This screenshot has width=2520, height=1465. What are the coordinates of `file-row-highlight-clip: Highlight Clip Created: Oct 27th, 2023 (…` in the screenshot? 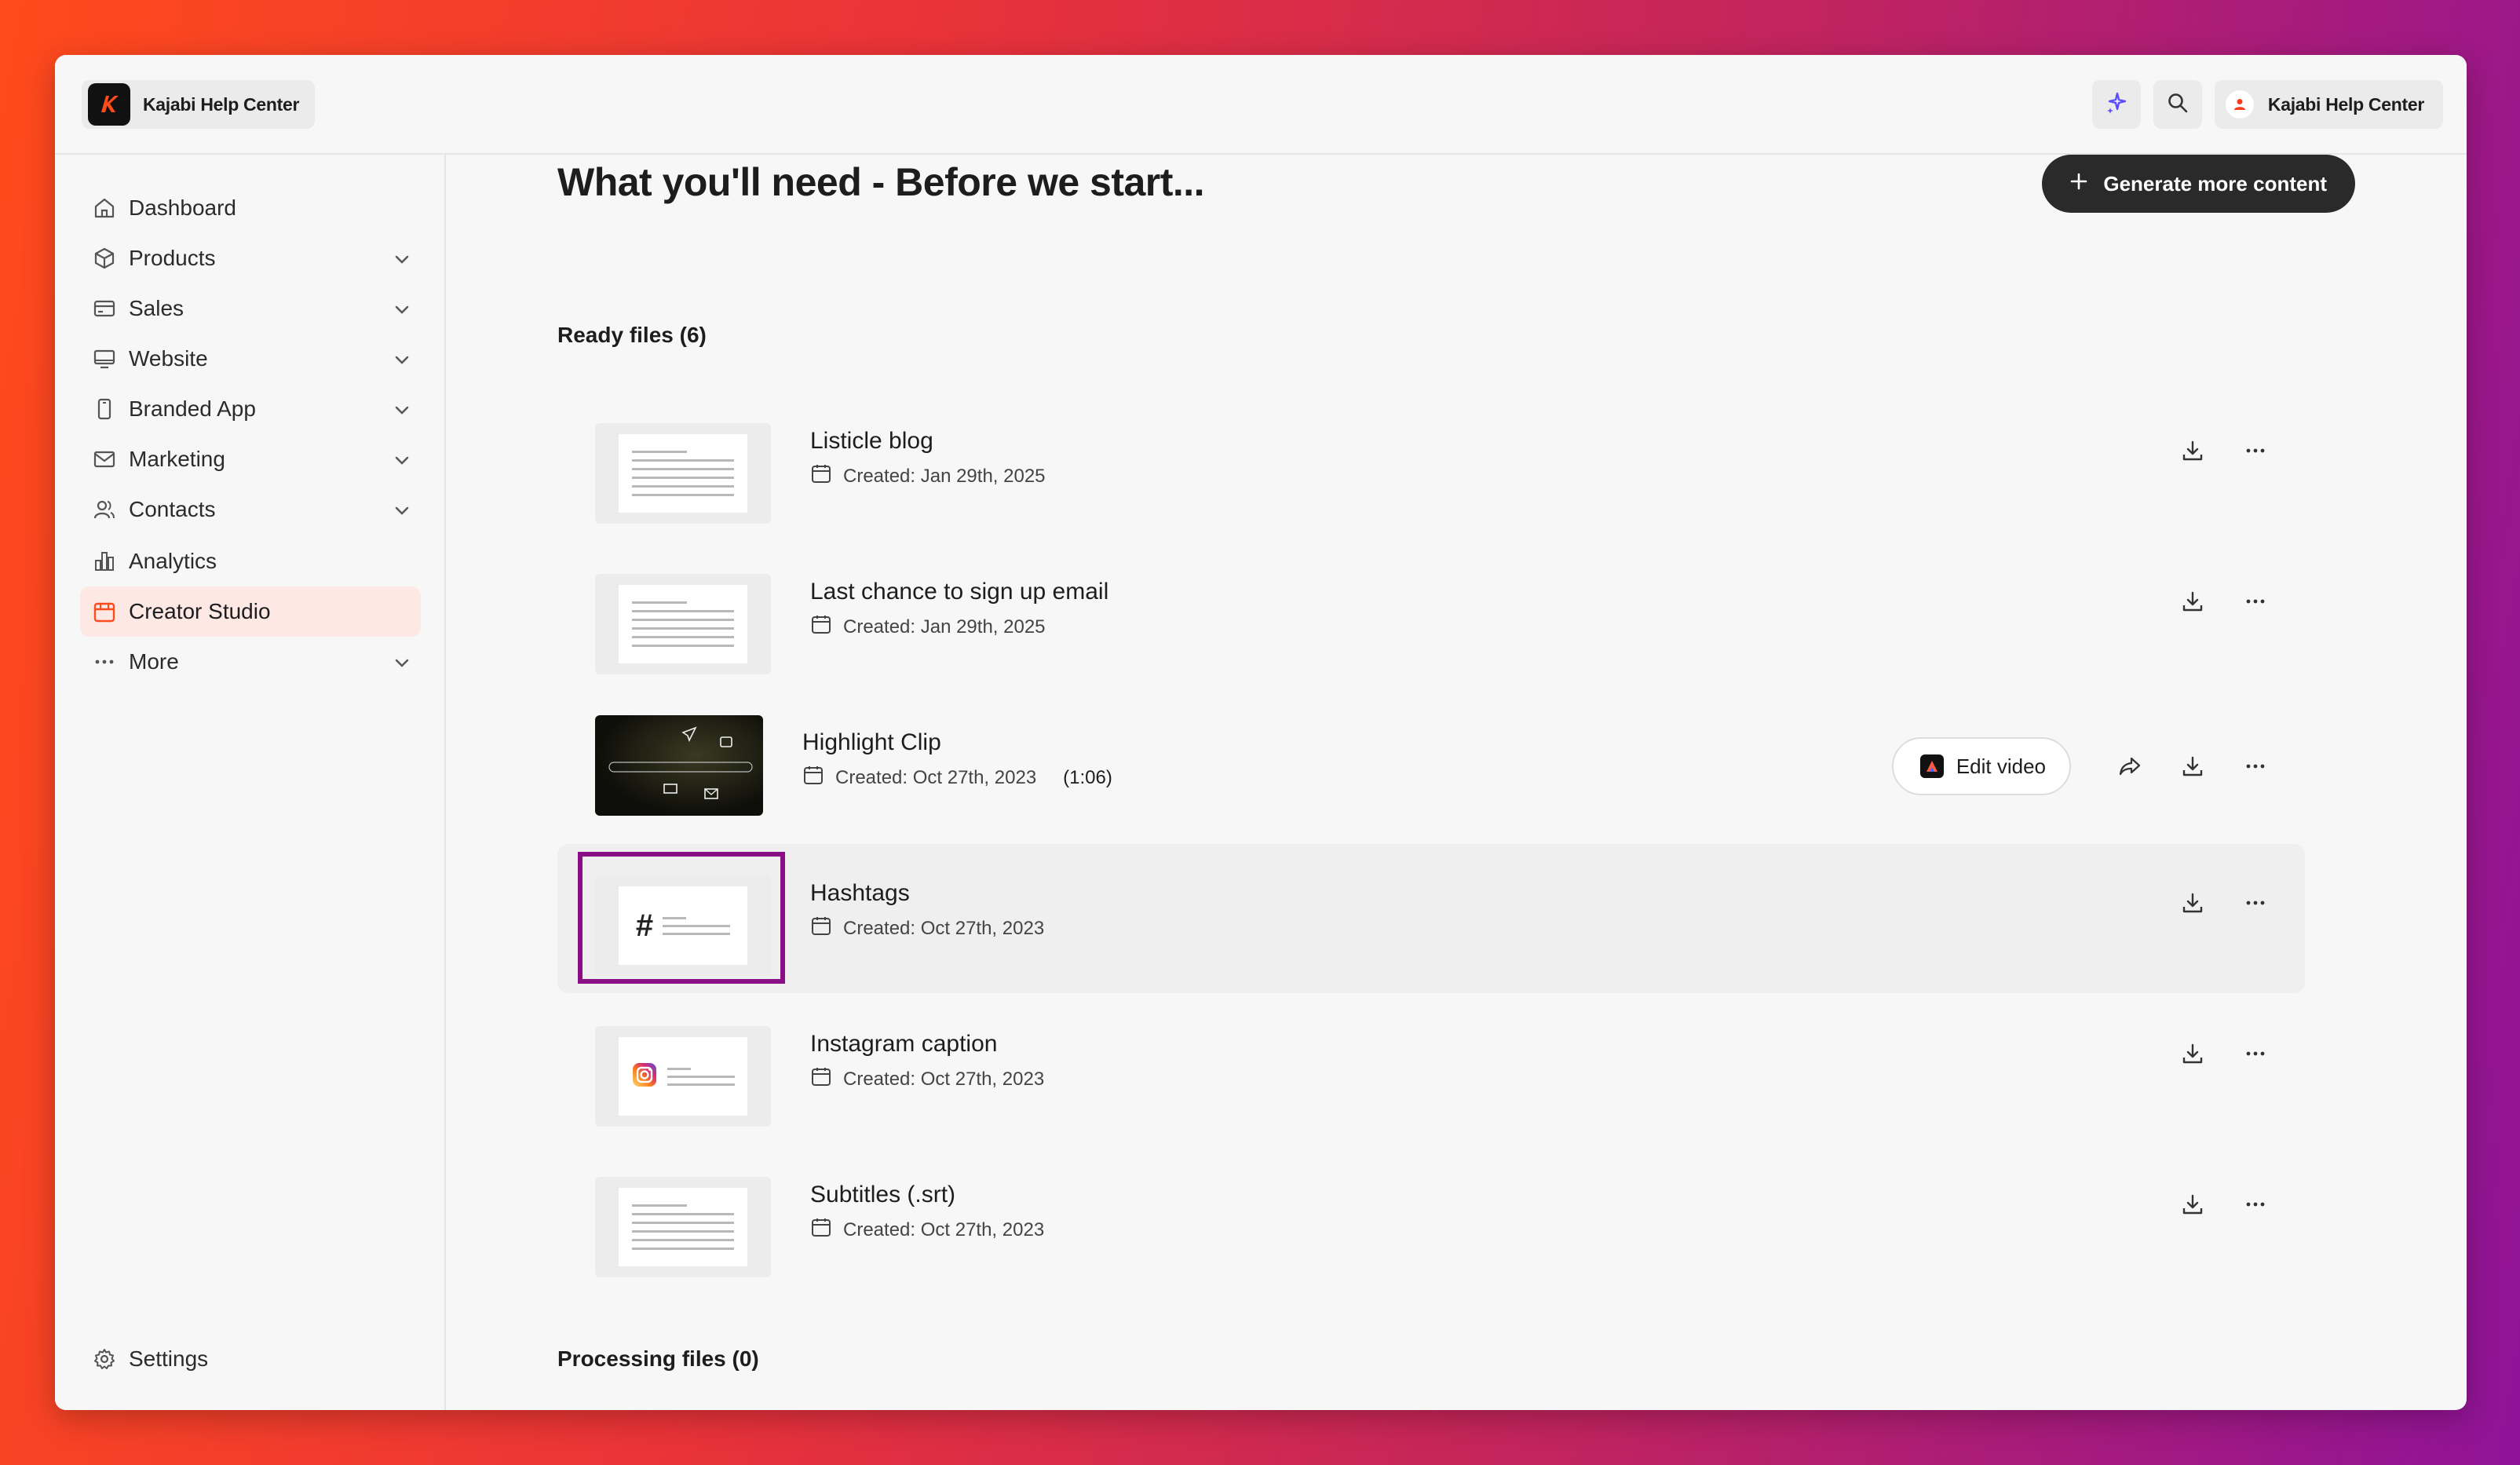 It's located at (1431, 767).